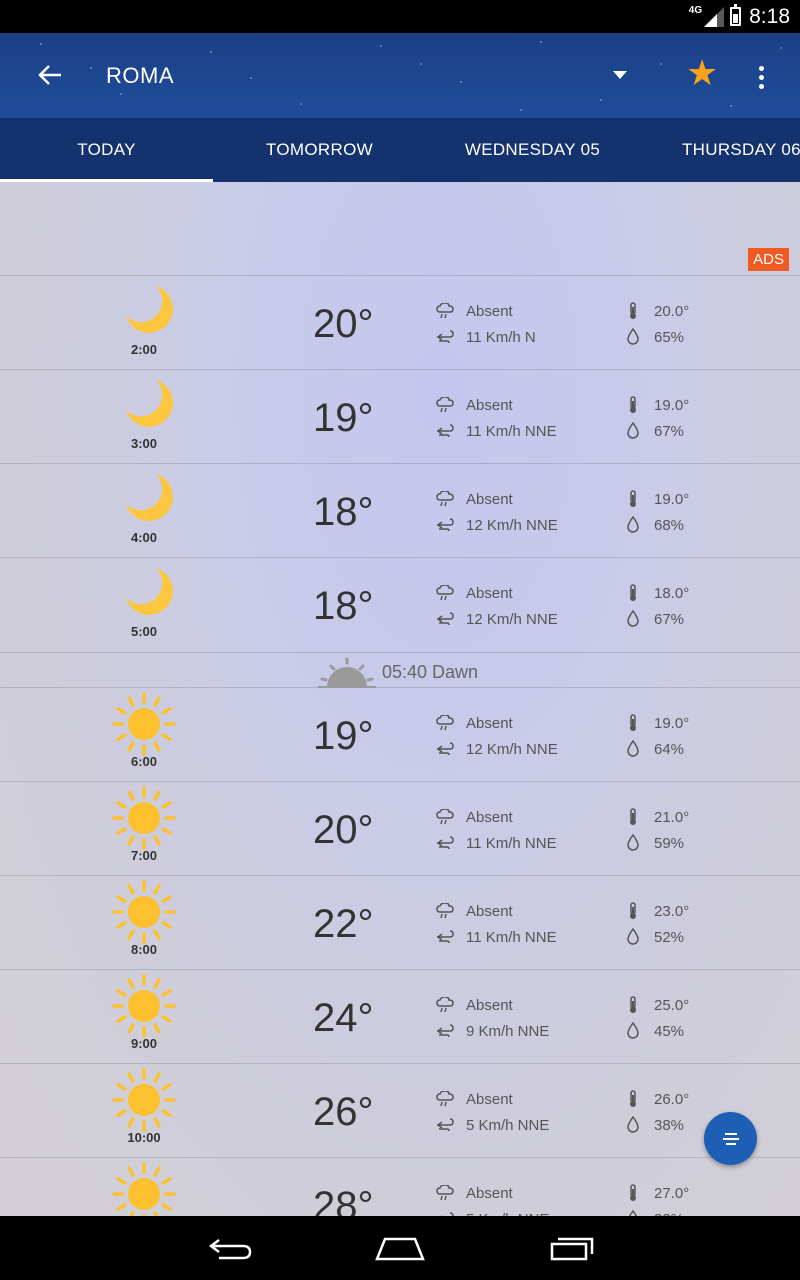 This screenshot has height=1280, width=800. I want to click on ads-badge: ADS, so click(768, 259).